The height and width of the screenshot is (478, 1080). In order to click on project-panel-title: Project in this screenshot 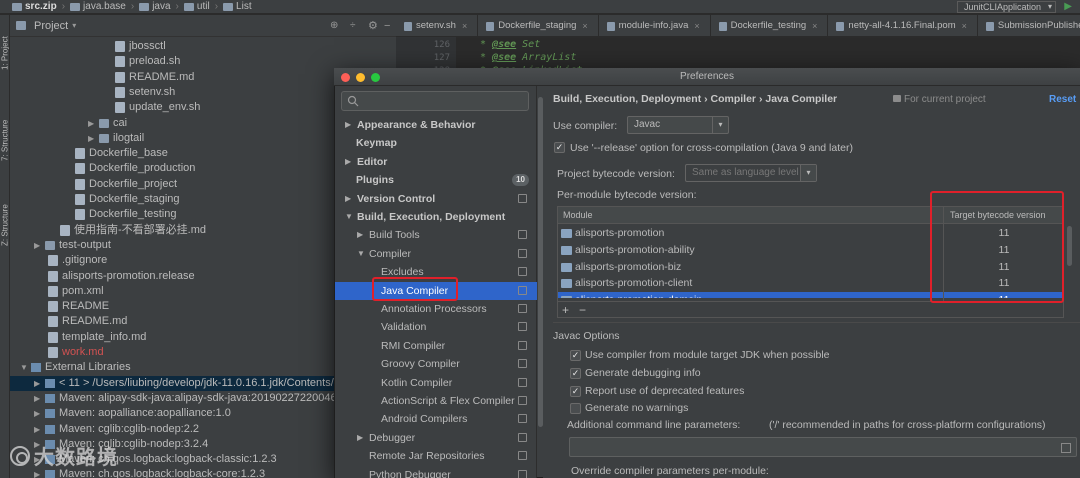, I will do `click(51, 26)`.